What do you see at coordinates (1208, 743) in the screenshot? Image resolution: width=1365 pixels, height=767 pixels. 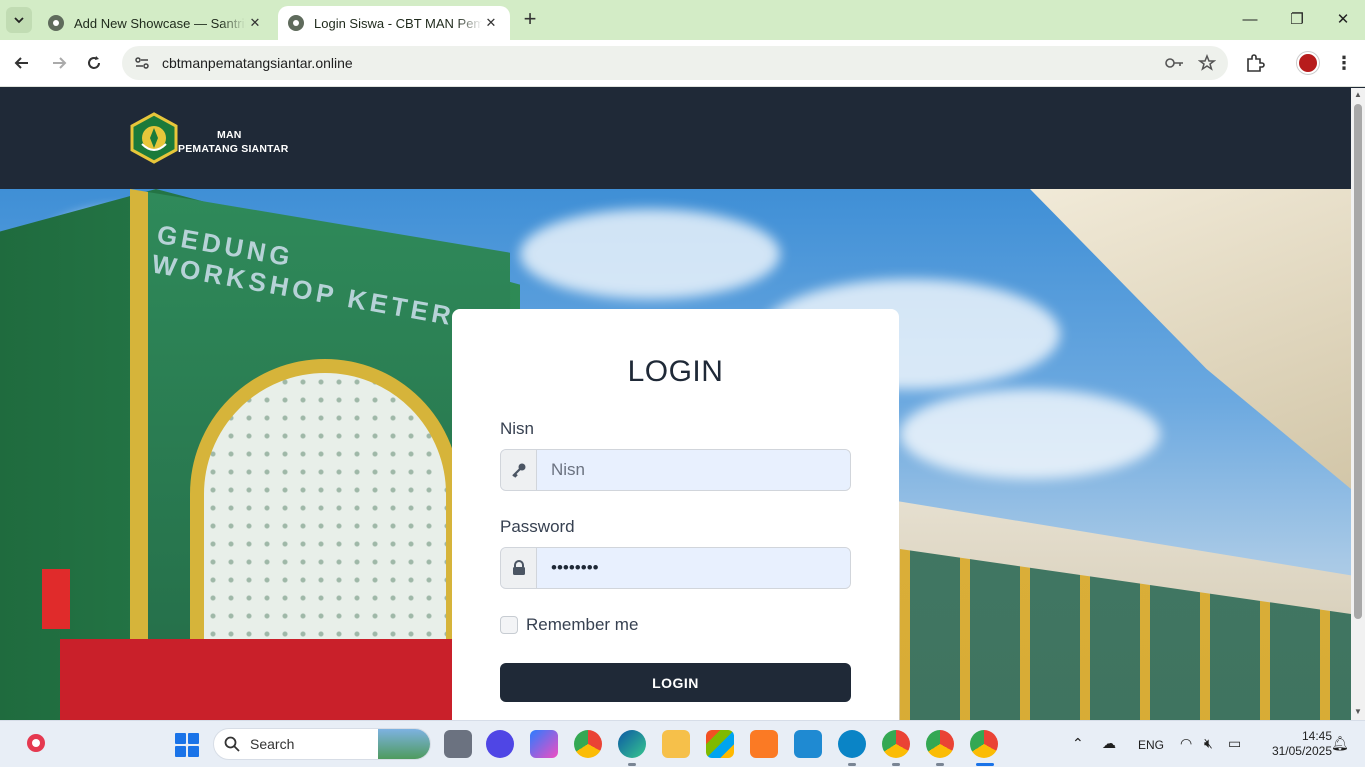 I see `volume-muted-icon: 🔇︎` at bounding box center [1208, 743].